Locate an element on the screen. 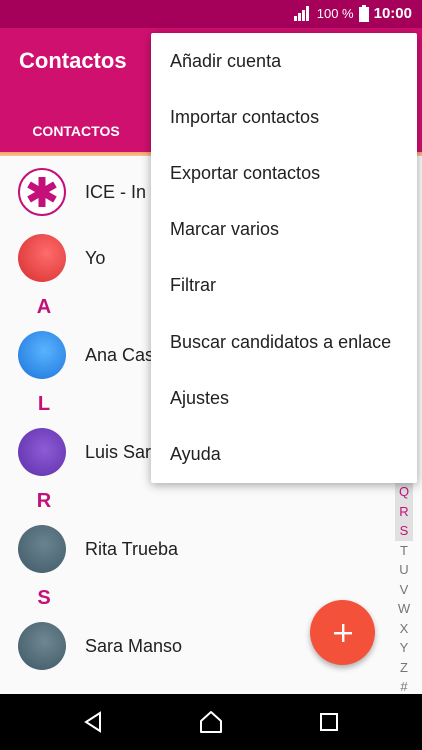  index-letter: Q is located at coordinates (404, 492).